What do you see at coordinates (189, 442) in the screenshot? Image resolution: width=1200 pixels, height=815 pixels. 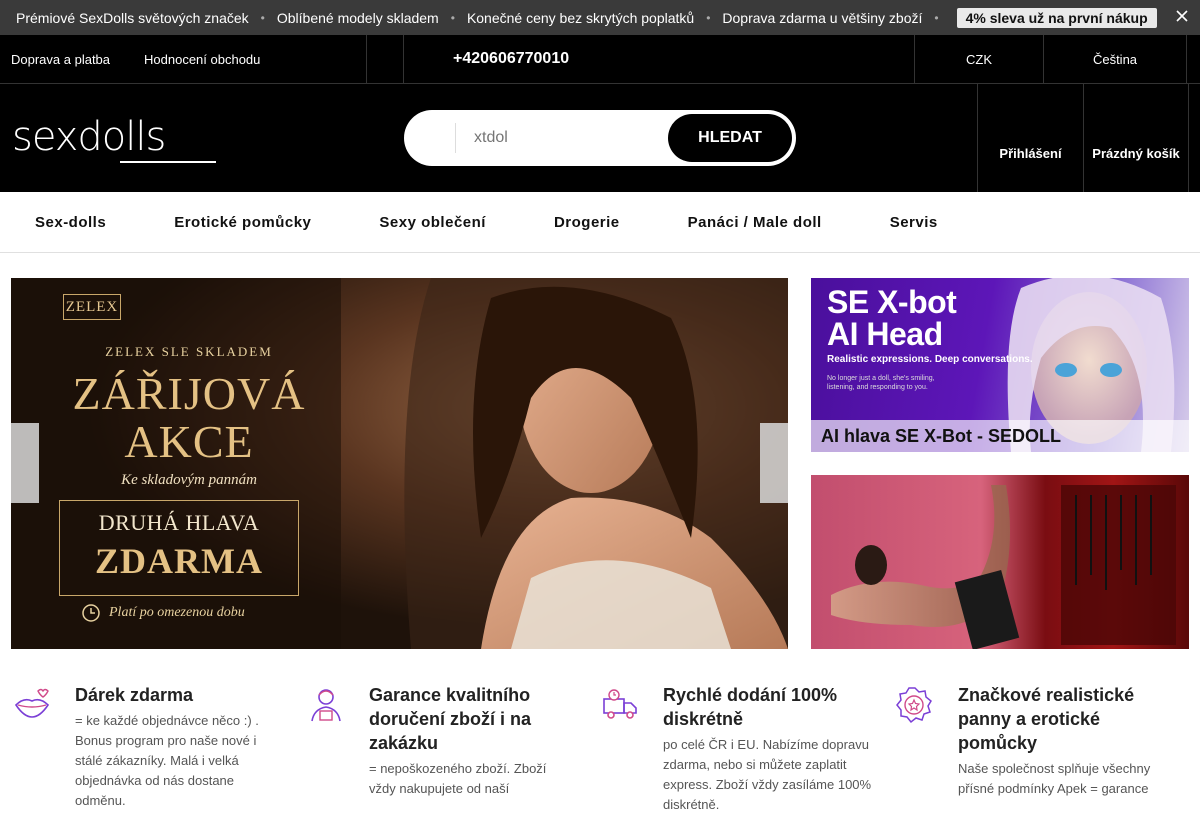 I see `hero-title-line: AKCE` at bounding box center [189, 442].